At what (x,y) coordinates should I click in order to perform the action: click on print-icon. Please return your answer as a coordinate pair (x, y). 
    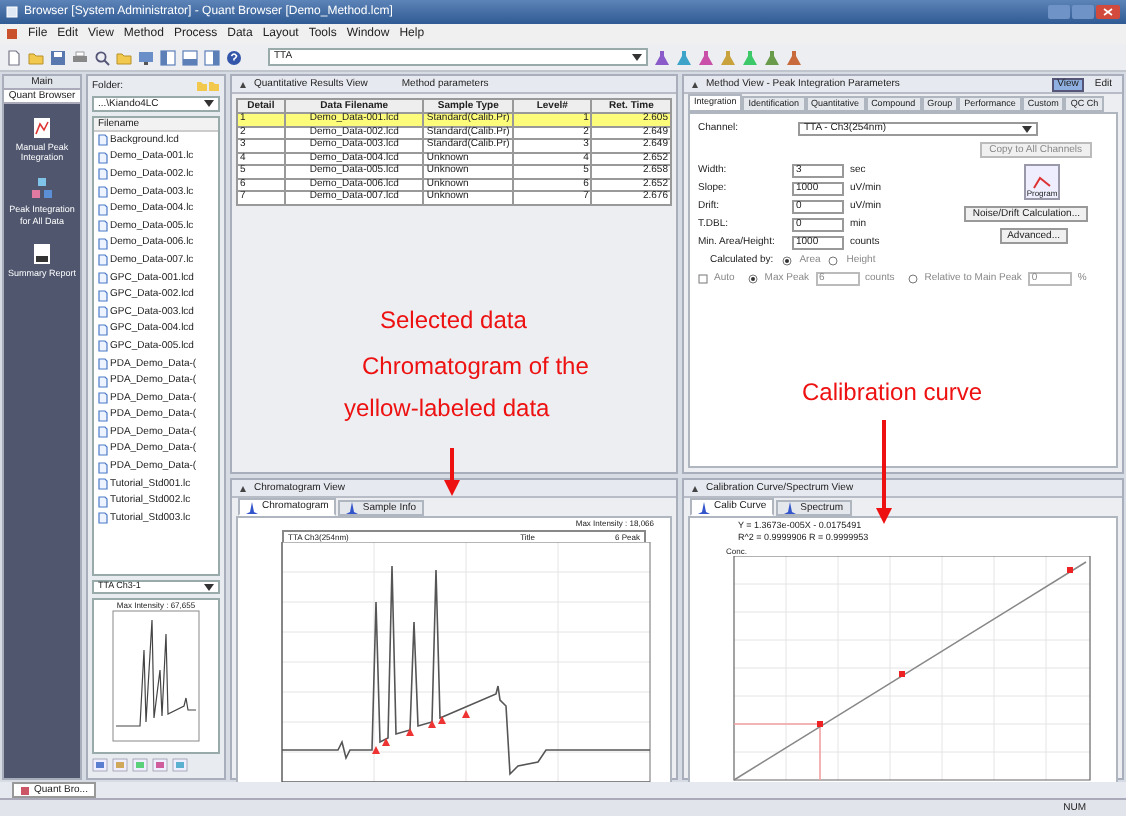
    Looking at the image, I should click on (80, 57).